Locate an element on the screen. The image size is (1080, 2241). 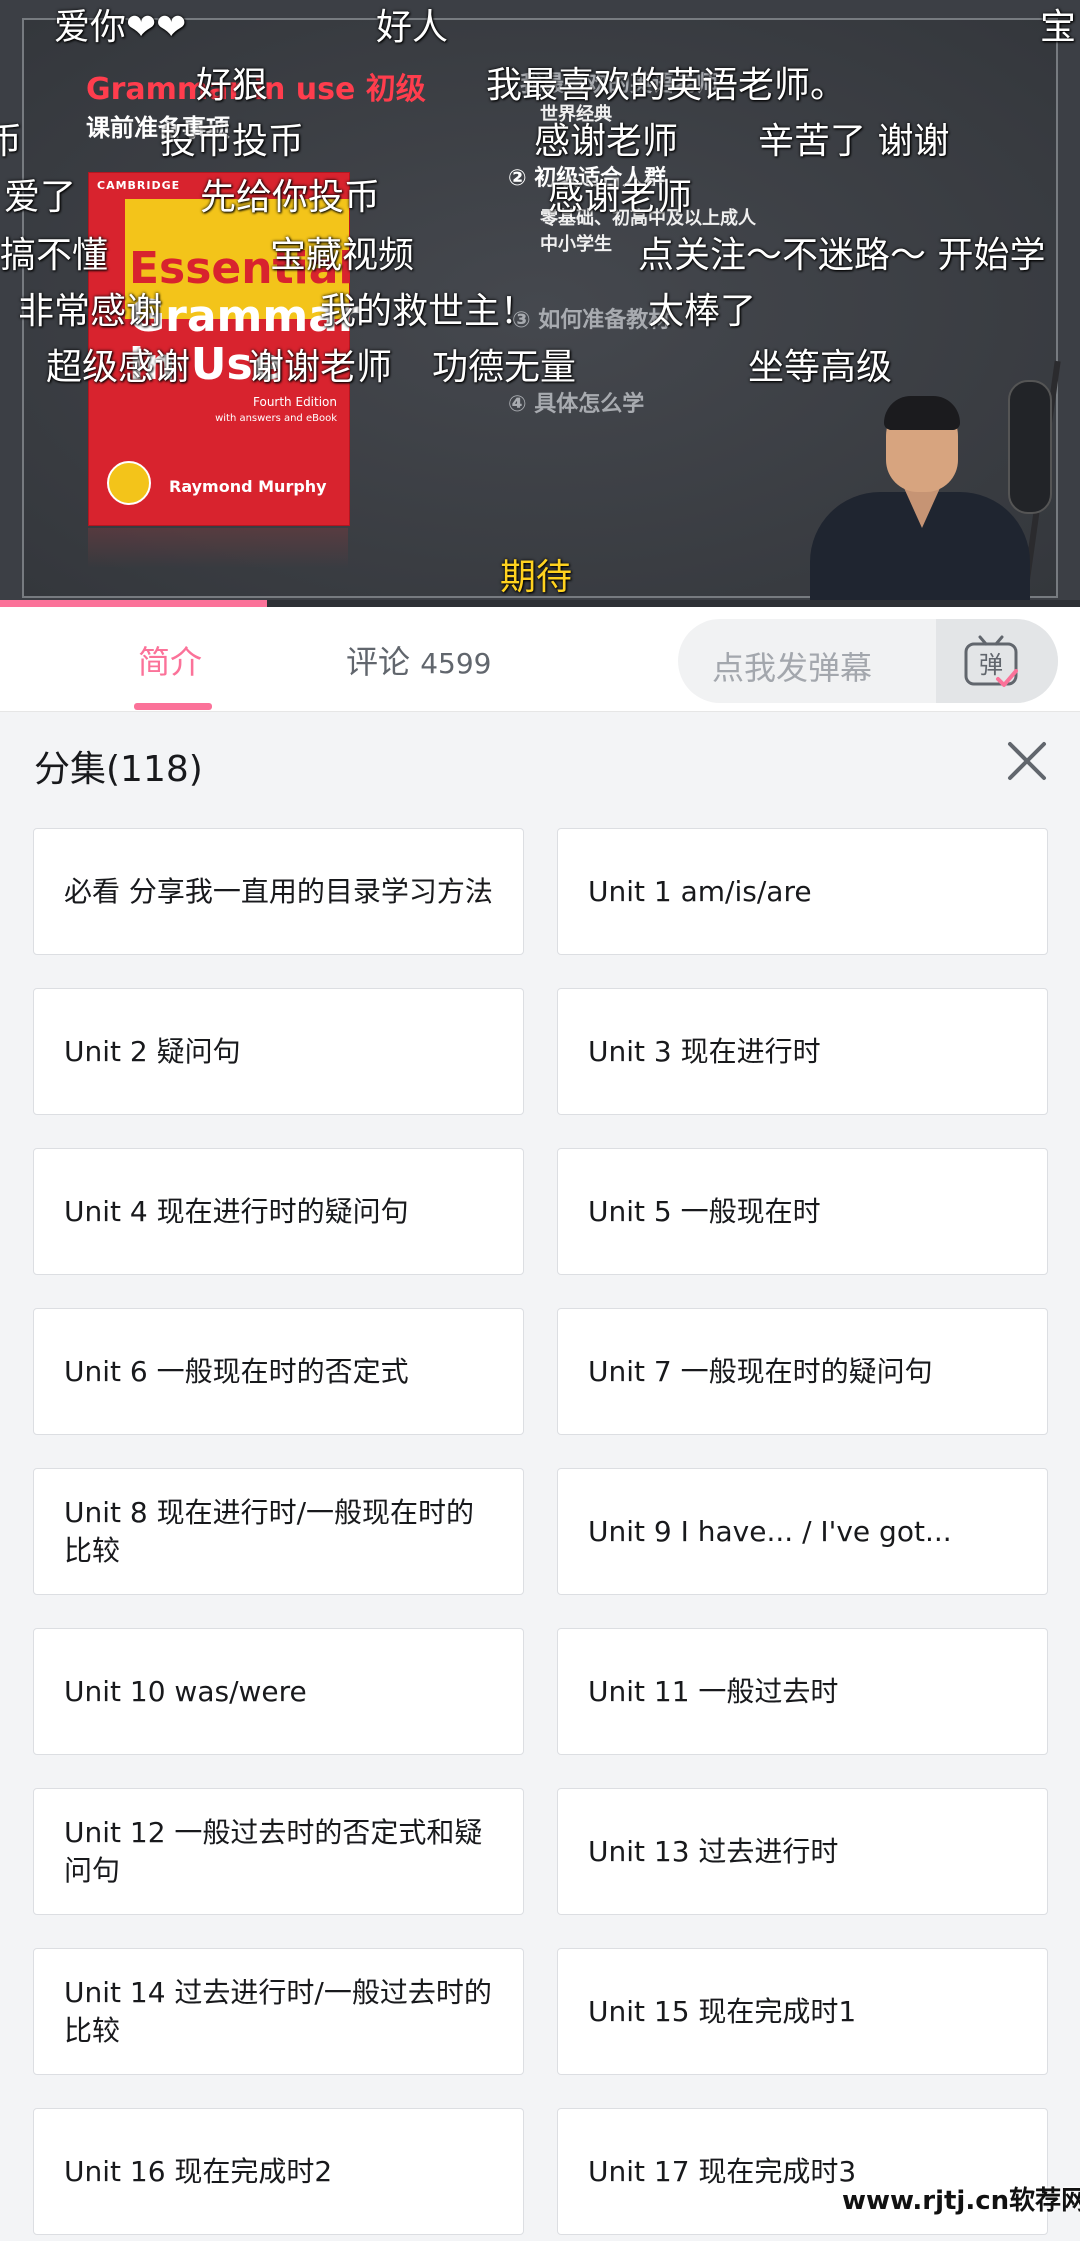
episode-item: Unit 6 一般现在时的否定式 is located at coordinates (278, 1371).